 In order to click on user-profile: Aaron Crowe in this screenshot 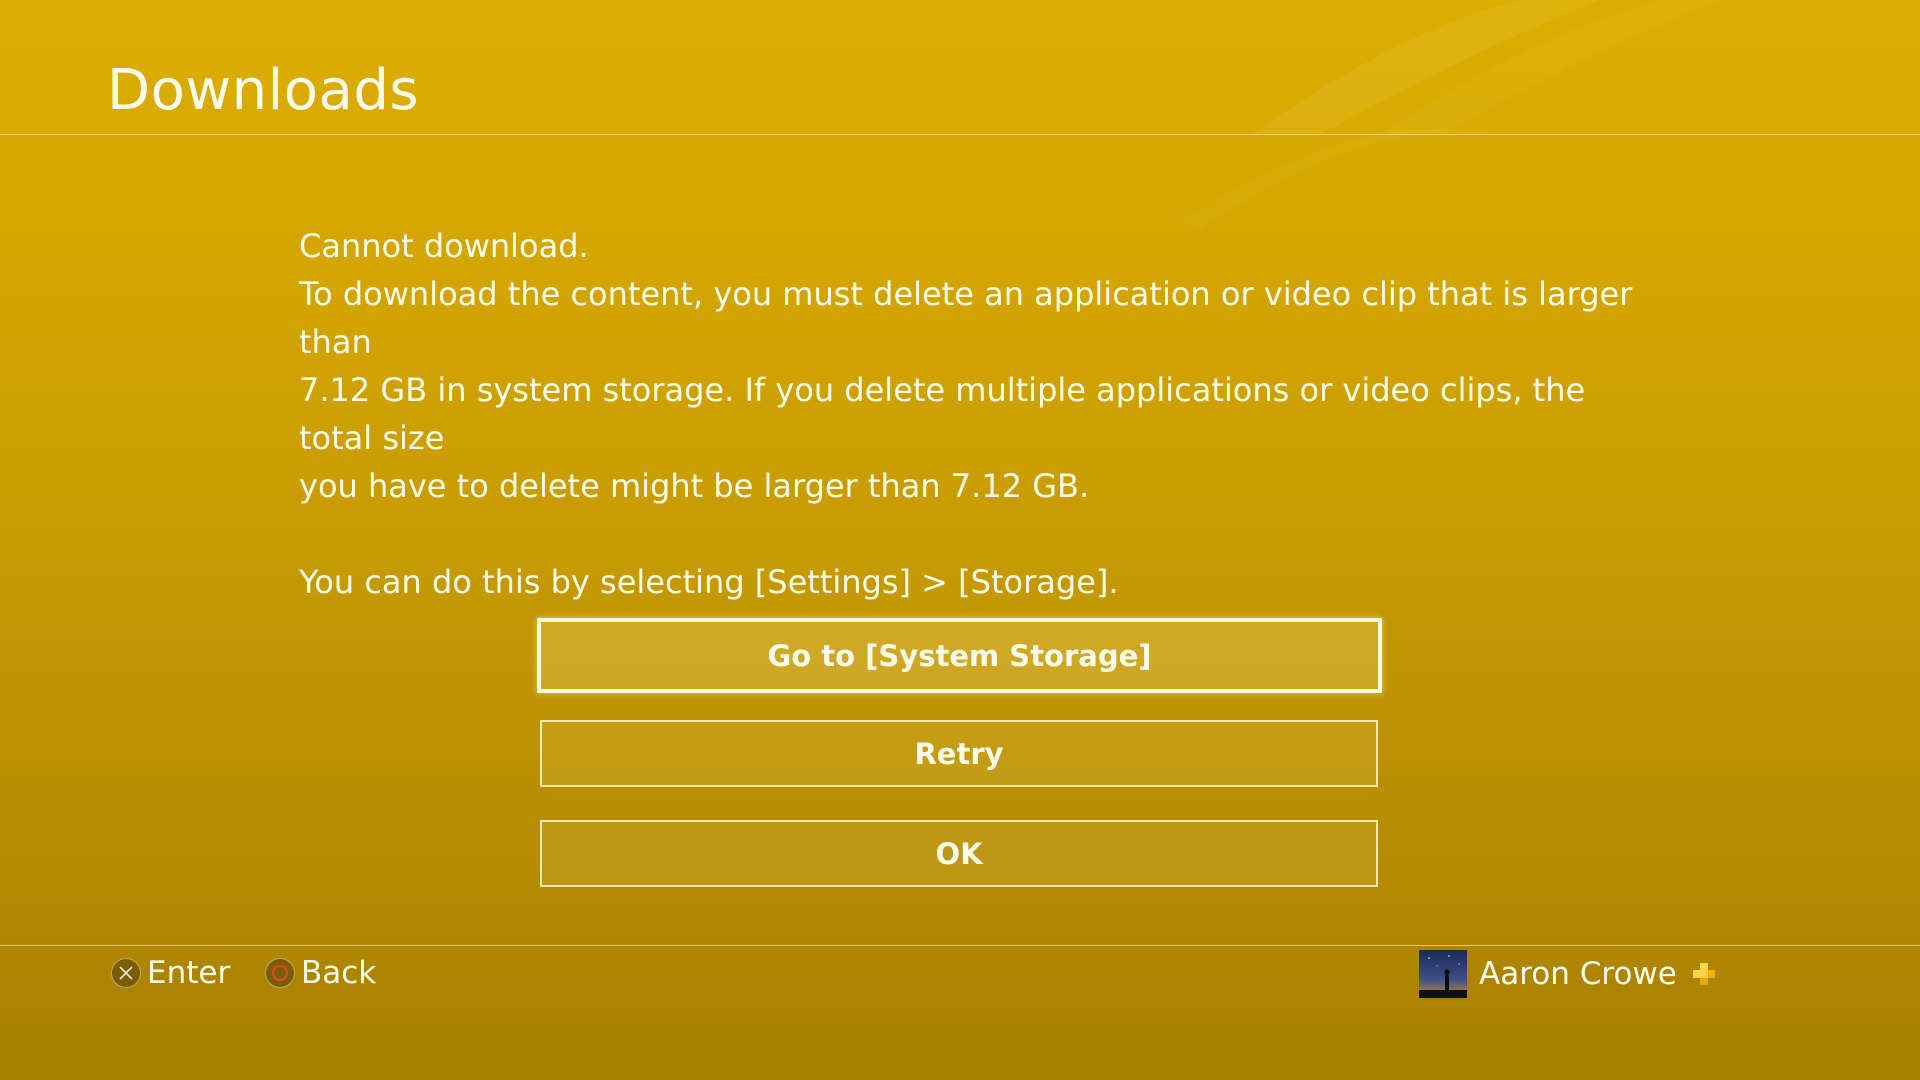, I will do `click(1568, 974)`.